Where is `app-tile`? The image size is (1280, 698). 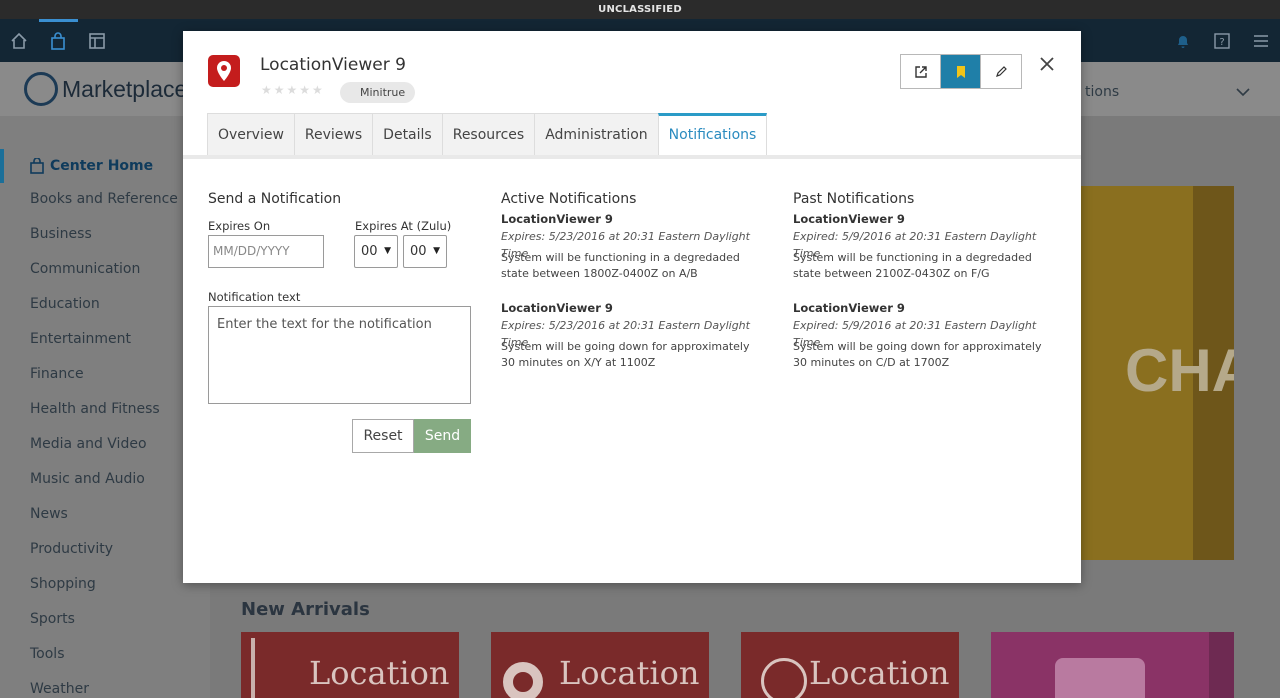
app-tile is located at coordinates (1112, 665).